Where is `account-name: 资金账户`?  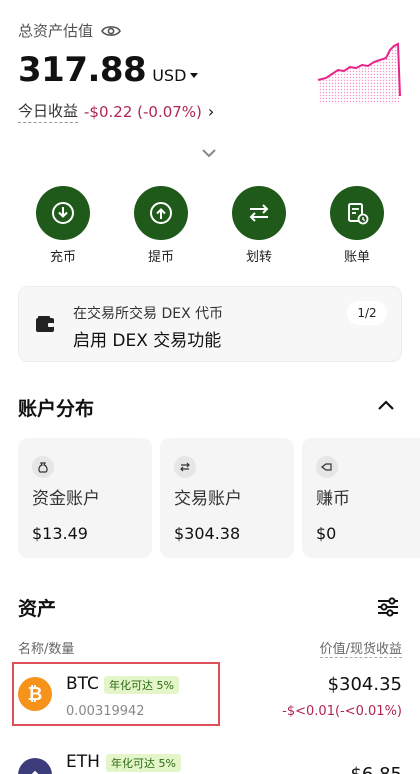
account-name: 资金账户 is located at coordinates (66, 499).